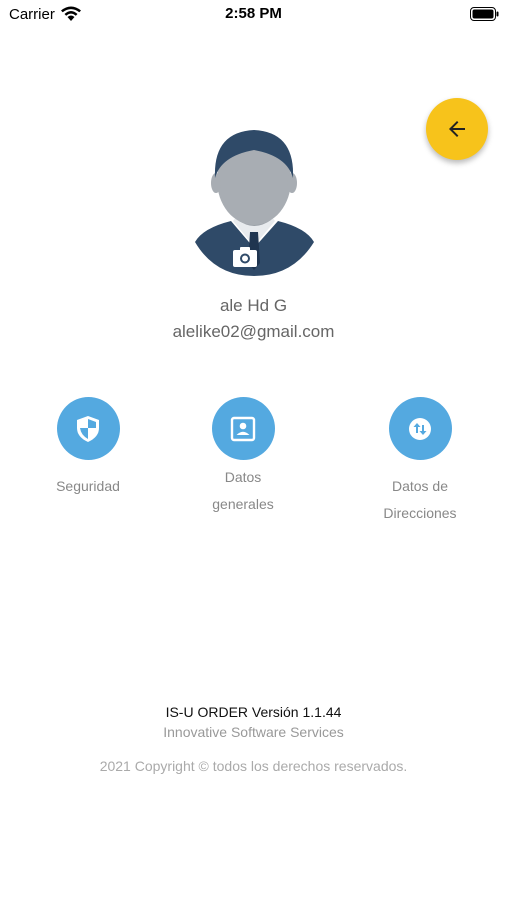 The height and width of the screenshot is (900, 507). I want to click on company-name: Innovative Software Services, so click(253, 732).